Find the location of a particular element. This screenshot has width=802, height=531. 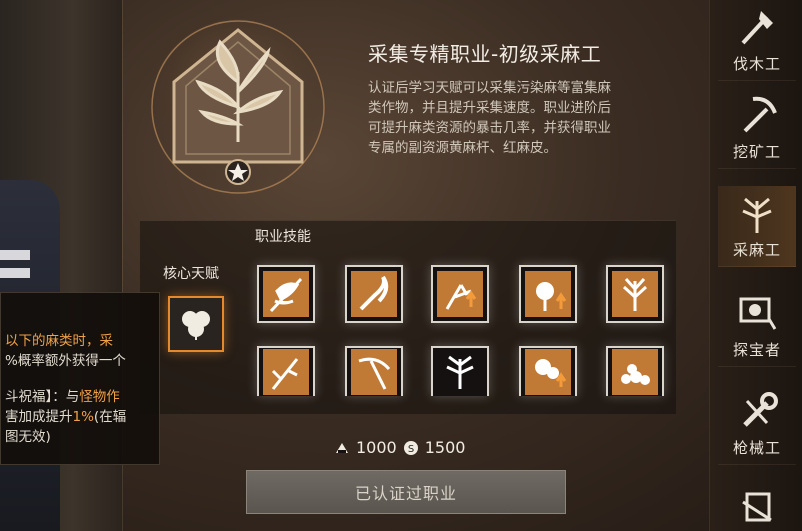

seed-pile-icon is located at coordinates (635, 372).